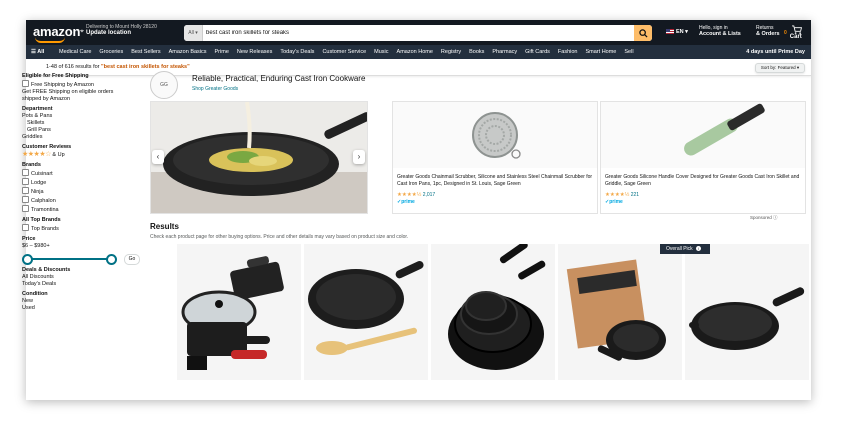 This screenshot has width=853, height=429. What do you see at coordinates (82, 173) in the screenshot?
I see `brand-checkbox: Cuisinart` at bounding box center [82, 173].